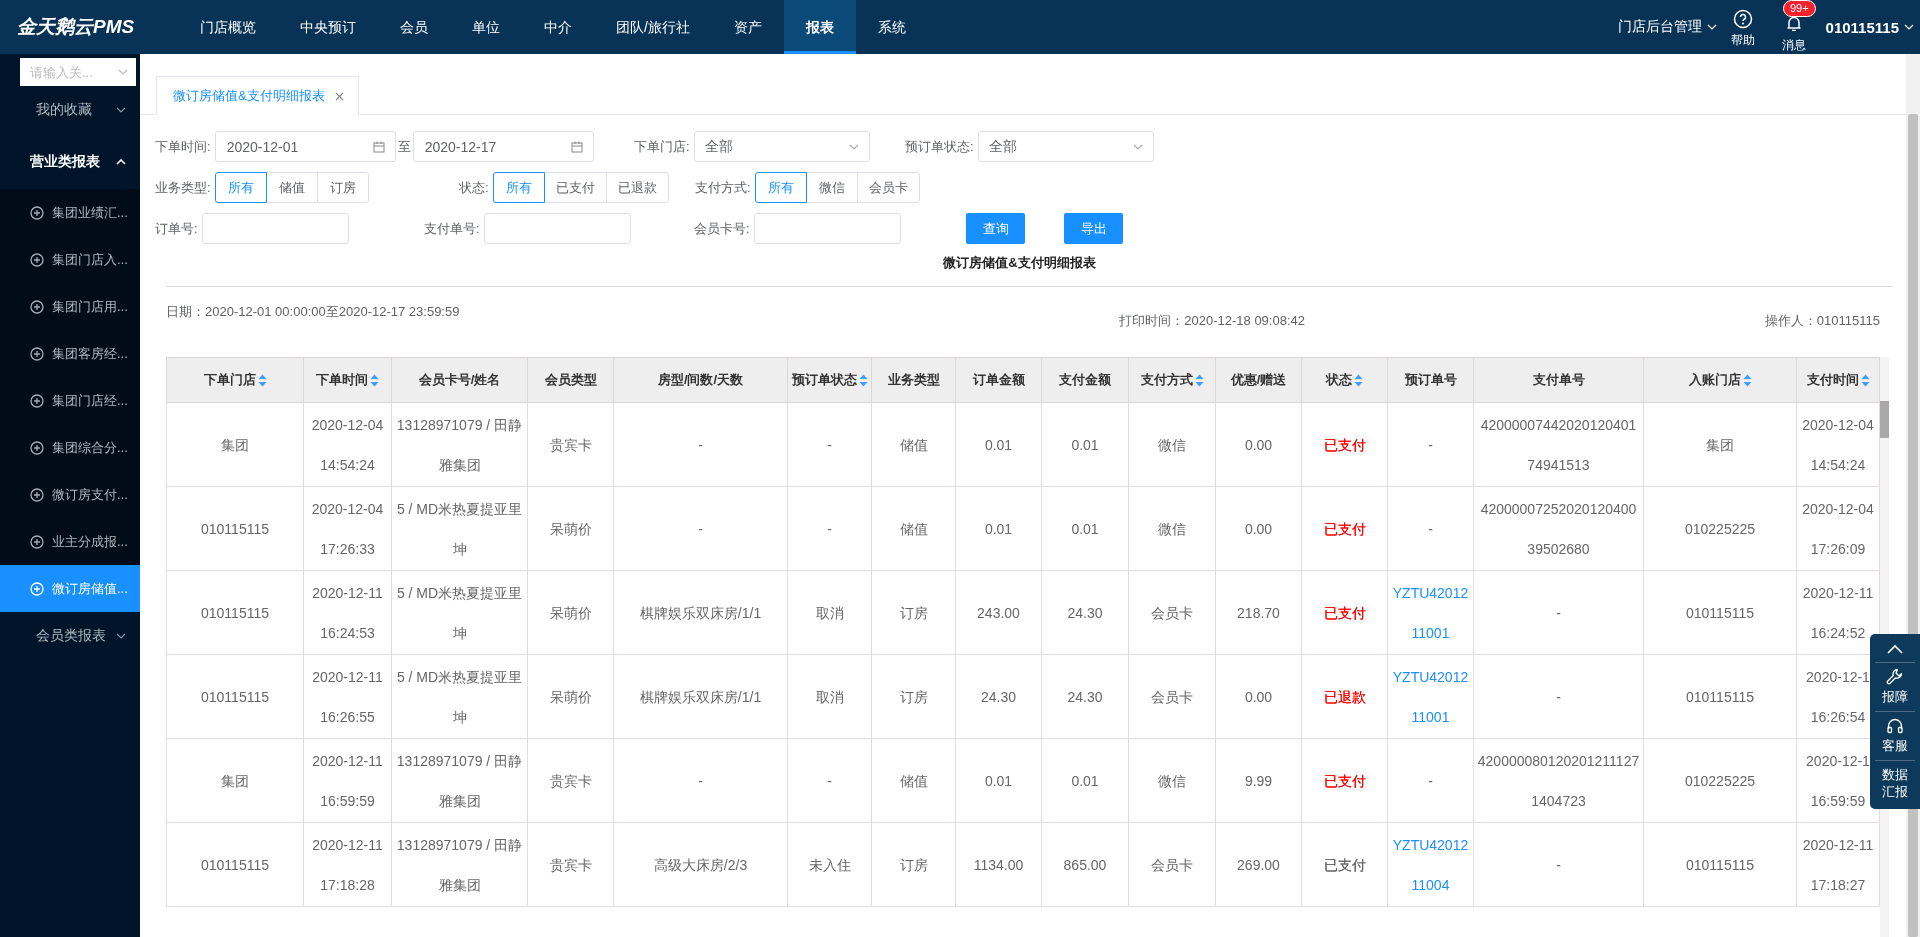 This screenshot has height=937, width=1920. I want to click on column-header: 下单时间, so click(347, 380).